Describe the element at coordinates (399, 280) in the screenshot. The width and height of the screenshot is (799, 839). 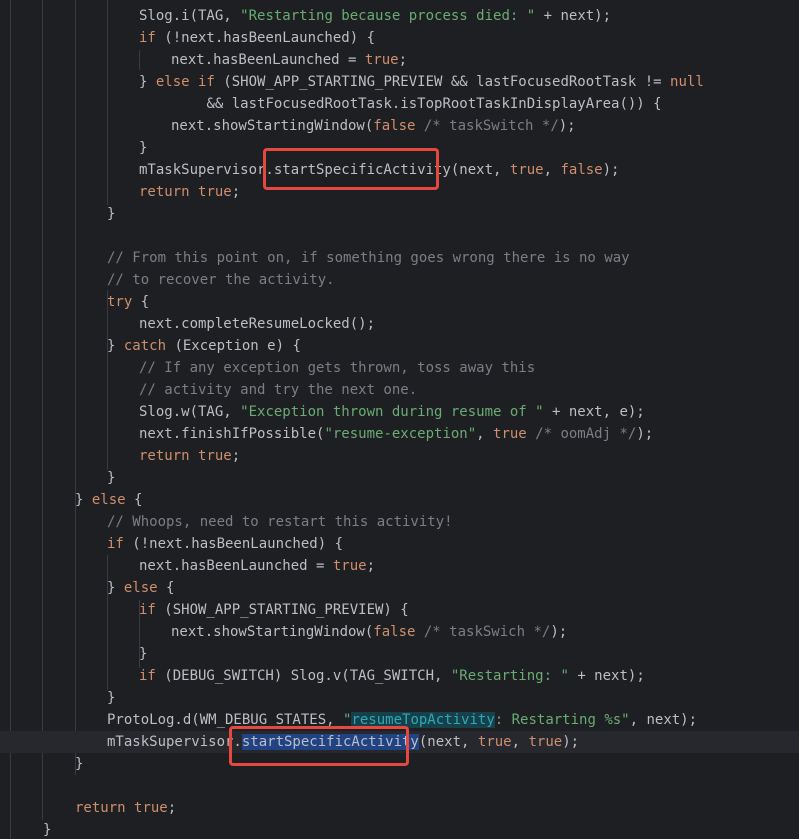
I see `code-line: // to recover the activity.` at that location.